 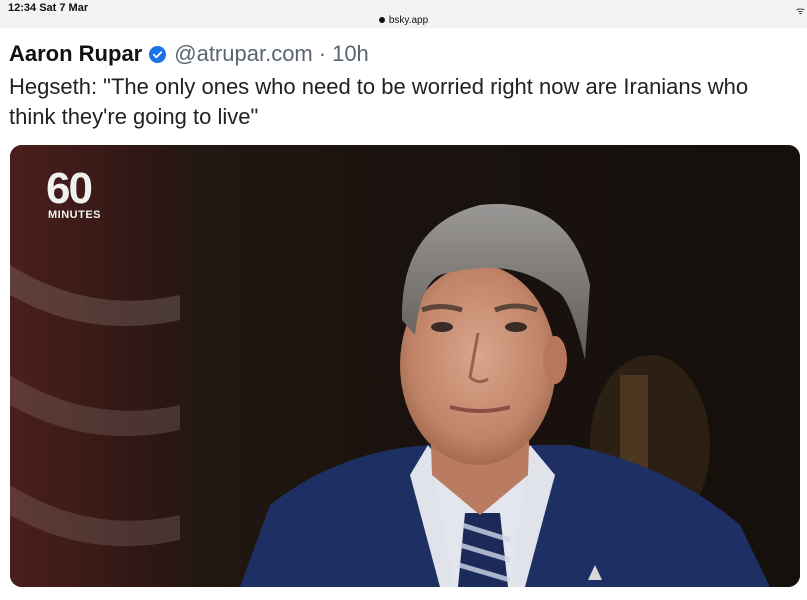 I want to click on post-header: Aaron Rupar @atrupar.com · 10h, so click(x=189, y=54).